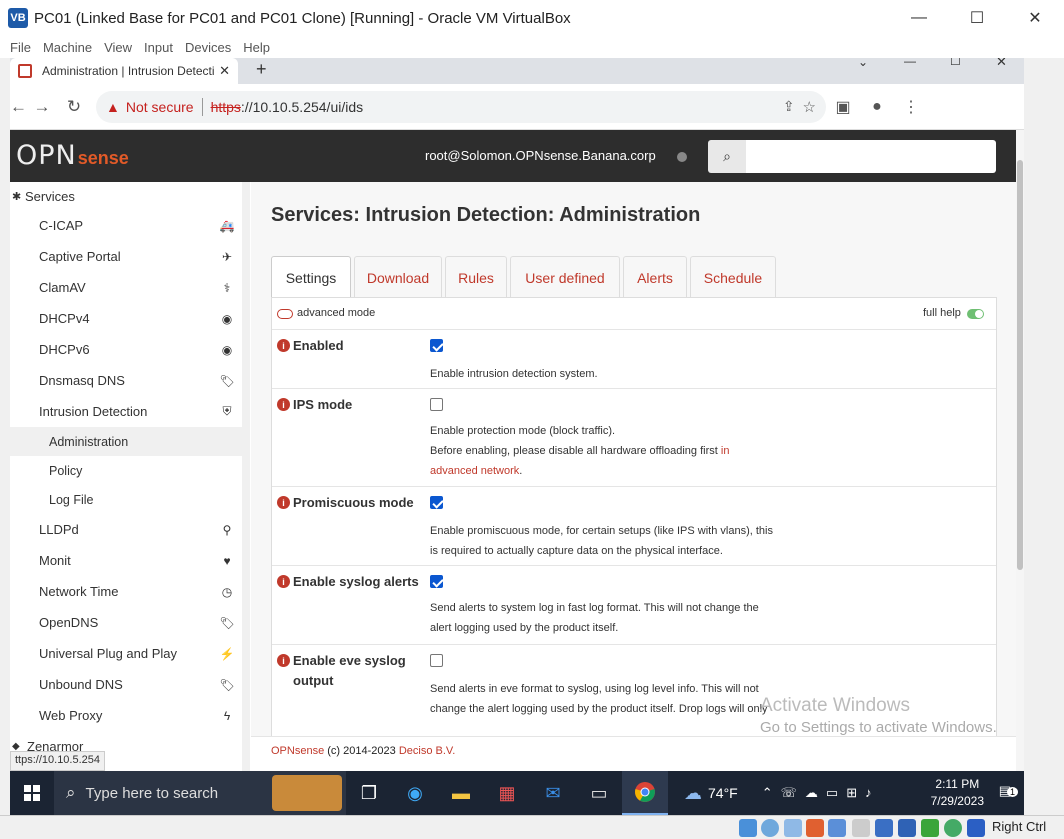  I want to click on menu-view: View, so click(118, 47).